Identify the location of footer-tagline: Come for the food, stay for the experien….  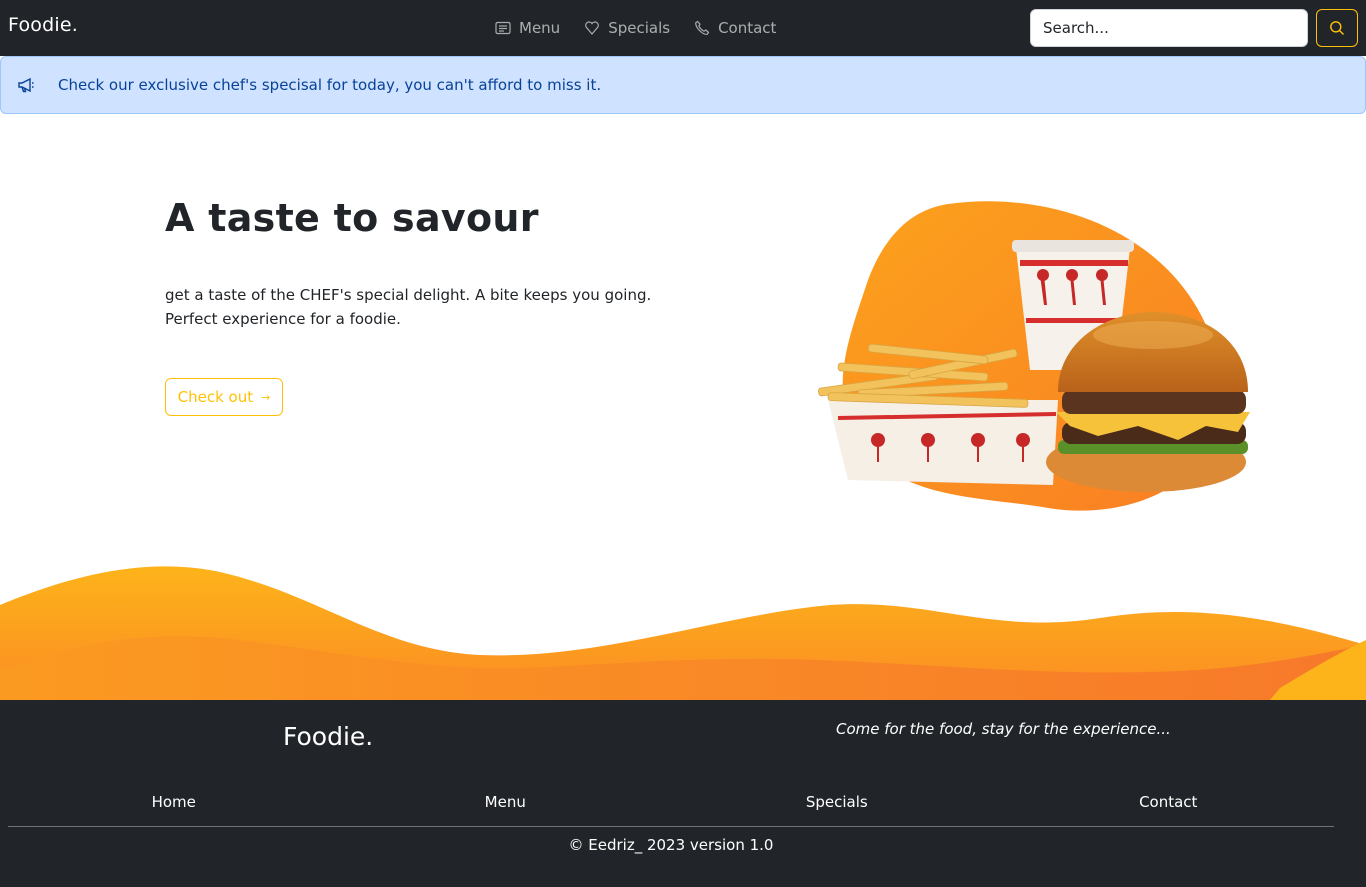
(1003, 729).